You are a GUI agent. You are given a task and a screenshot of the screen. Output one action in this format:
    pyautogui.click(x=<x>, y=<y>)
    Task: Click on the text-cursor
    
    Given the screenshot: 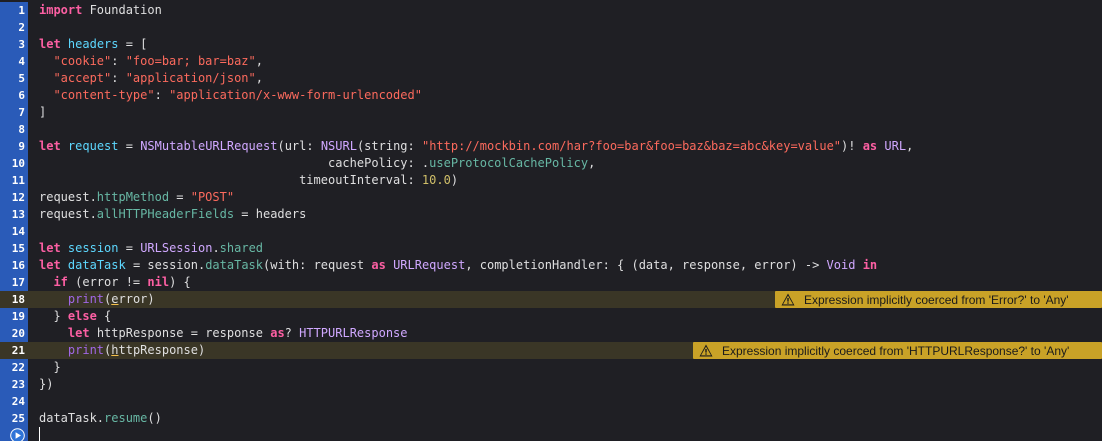 What is the action you would take?
    pyautogui.click(x=39, y=434)
    